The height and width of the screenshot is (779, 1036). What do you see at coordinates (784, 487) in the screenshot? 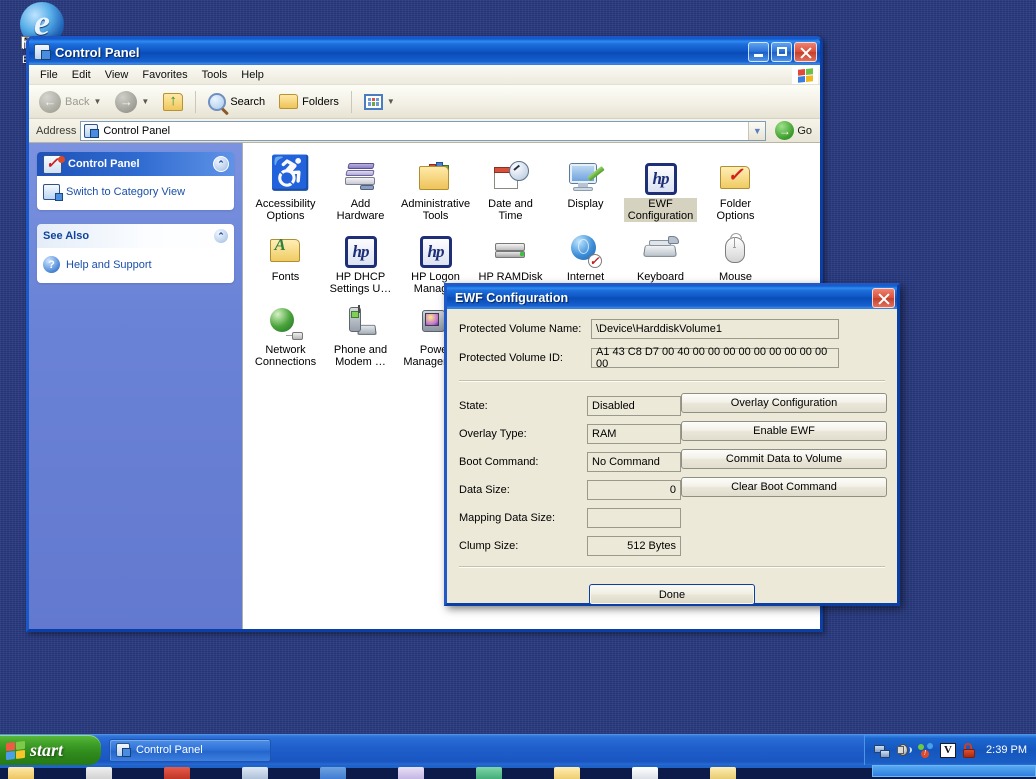
I see `clear-boot-command-button: Clear Boot Command` at bounding box center [784, 487].